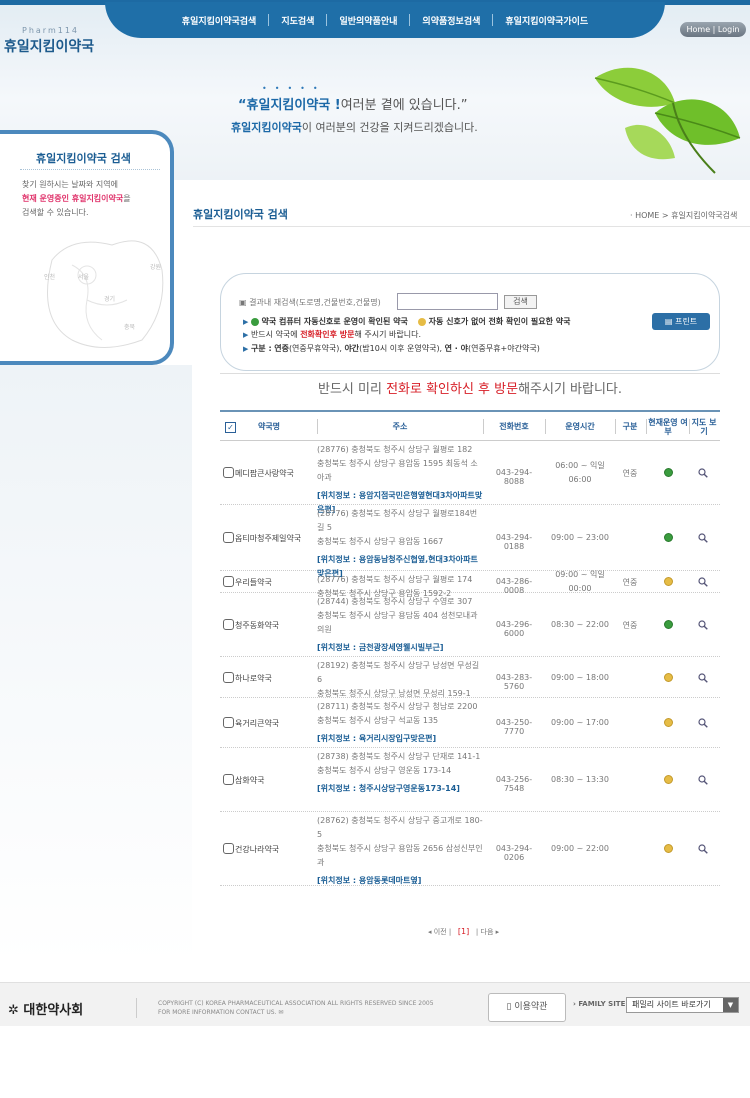  What do you see at coordinates (470, 426) in the screenshot?
I see `table-header: ✓ 약국명 주소 전화번호 운영시간 구분 현재운영 여부 지도 보기` at bounding box center [470, 426].